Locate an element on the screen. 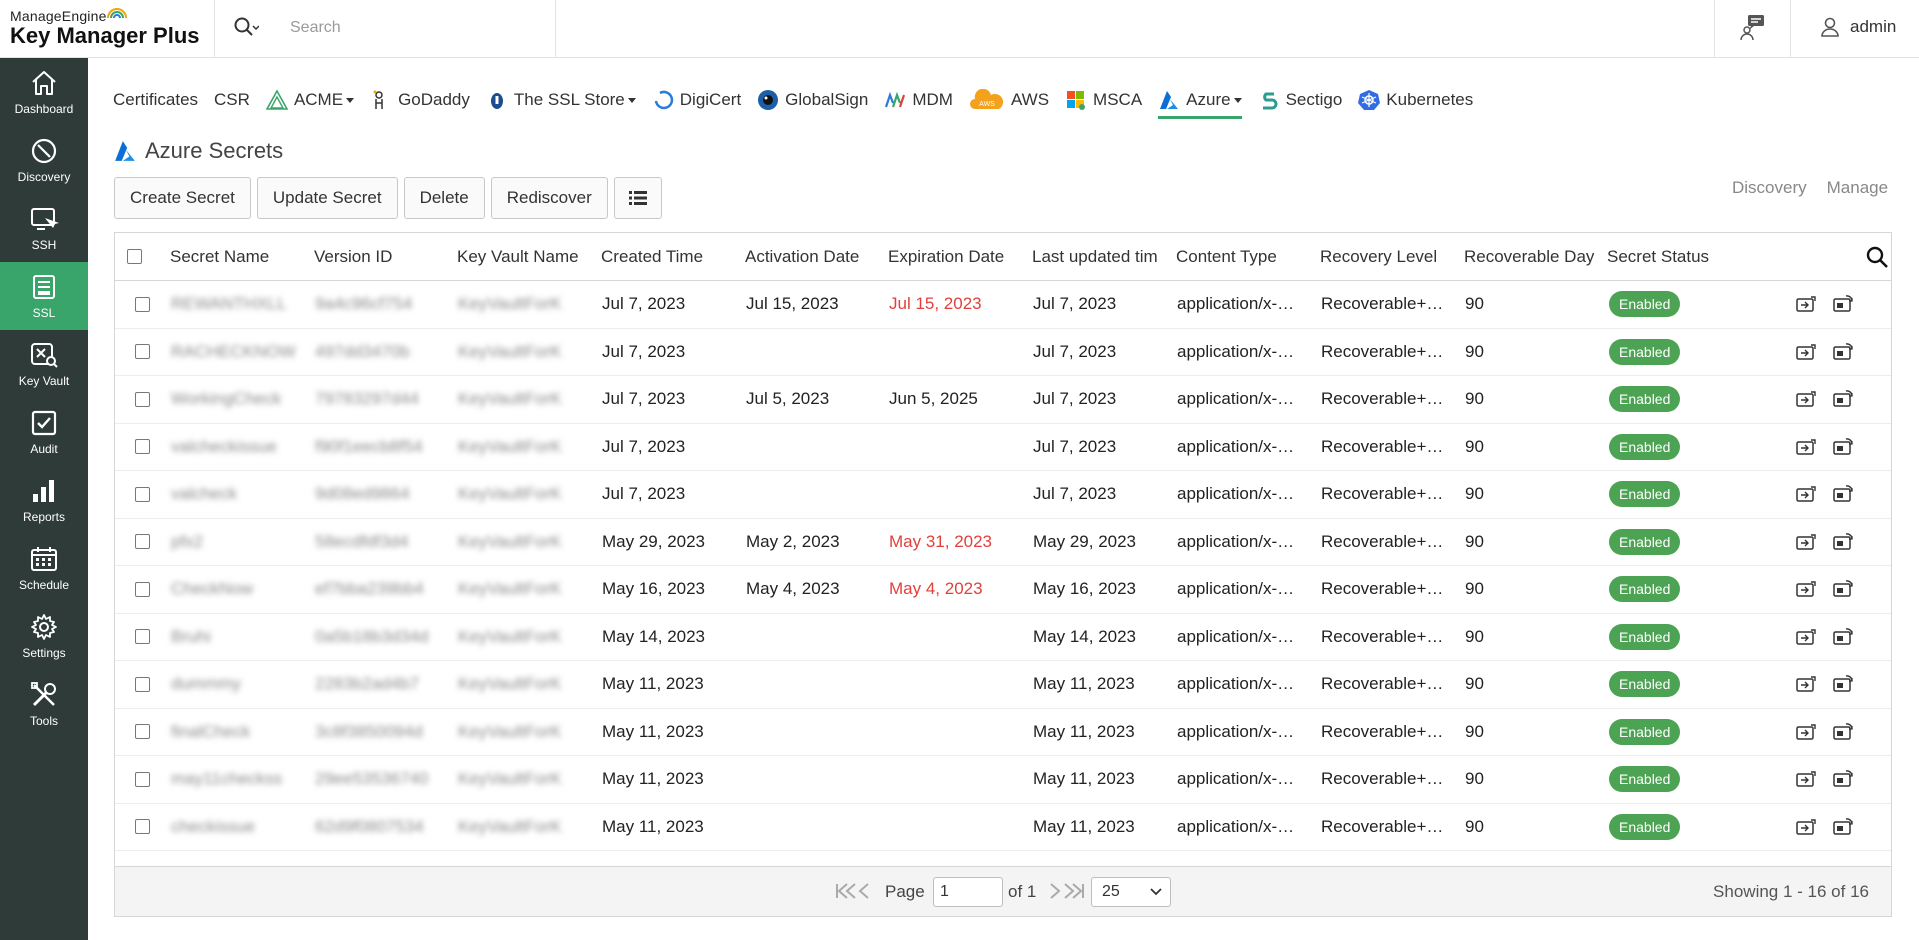 This screenshot has width=1919, height=940. tab-digicert: DigiCert is located at coordinates (696, 100).